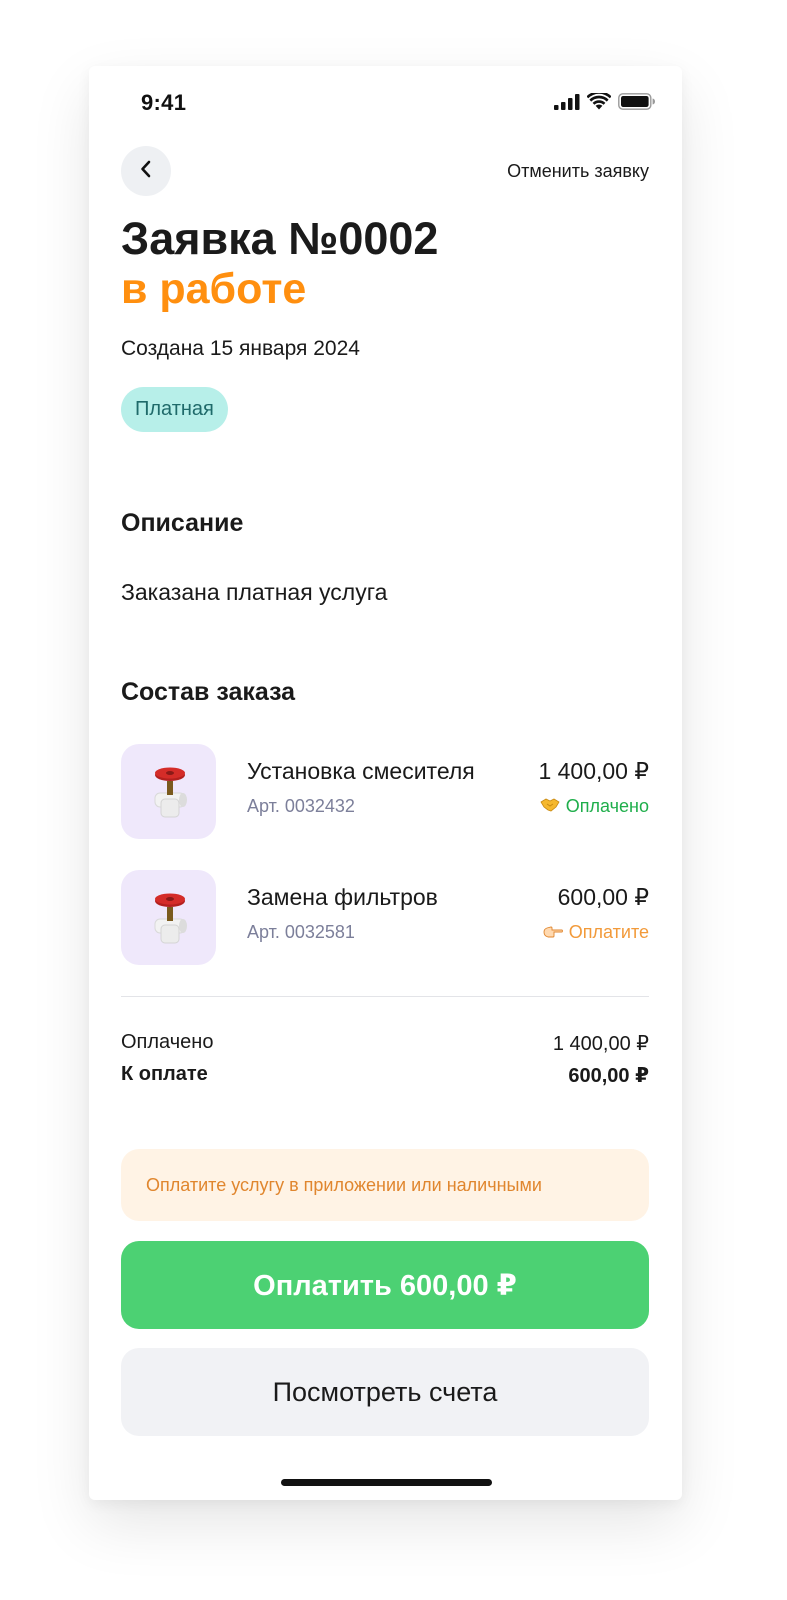 The height and width of the screenshot is (1600, 787). I want to click on description-text: Заказана платная услуга, so click(254, 592).